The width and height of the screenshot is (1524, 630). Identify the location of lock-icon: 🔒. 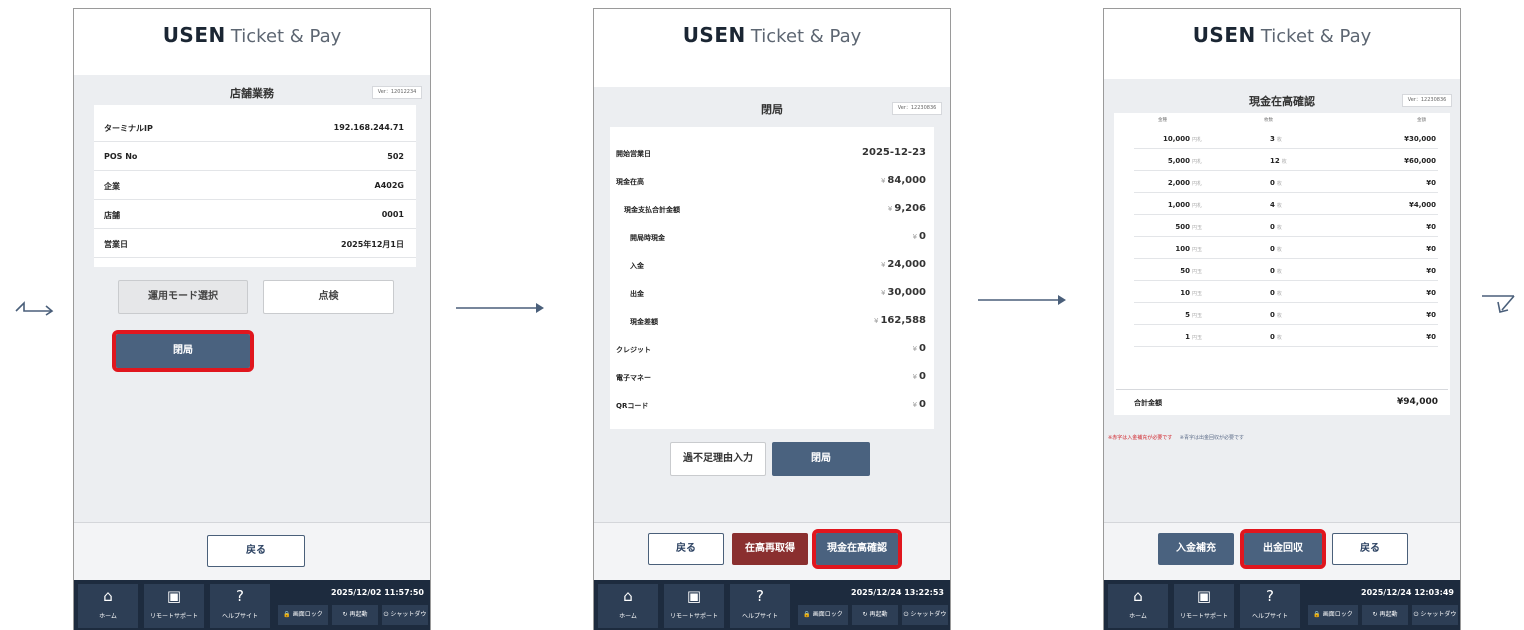
(807, 614).